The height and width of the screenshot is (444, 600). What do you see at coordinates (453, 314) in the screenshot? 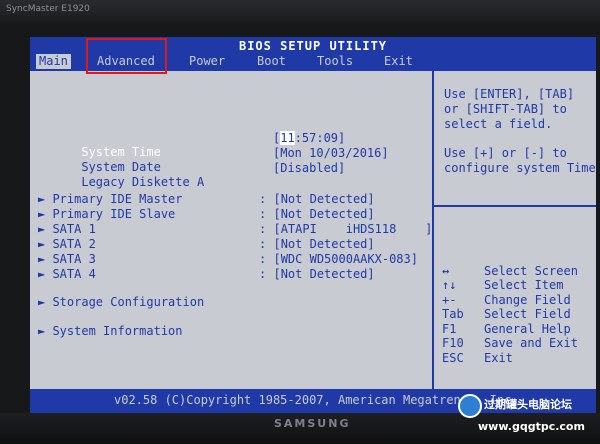
I see `key-tab: Tab` at bounding box center [453, 314].